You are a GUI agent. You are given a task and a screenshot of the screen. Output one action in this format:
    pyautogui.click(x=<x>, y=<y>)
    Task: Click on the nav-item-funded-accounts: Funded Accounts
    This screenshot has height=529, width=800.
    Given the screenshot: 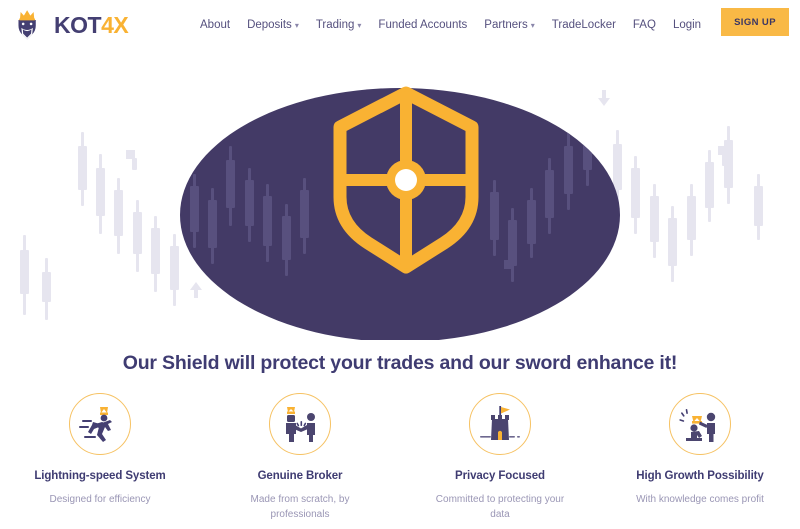 What is the action you would take?
    pyautogui.click(x=422, y=25)
    